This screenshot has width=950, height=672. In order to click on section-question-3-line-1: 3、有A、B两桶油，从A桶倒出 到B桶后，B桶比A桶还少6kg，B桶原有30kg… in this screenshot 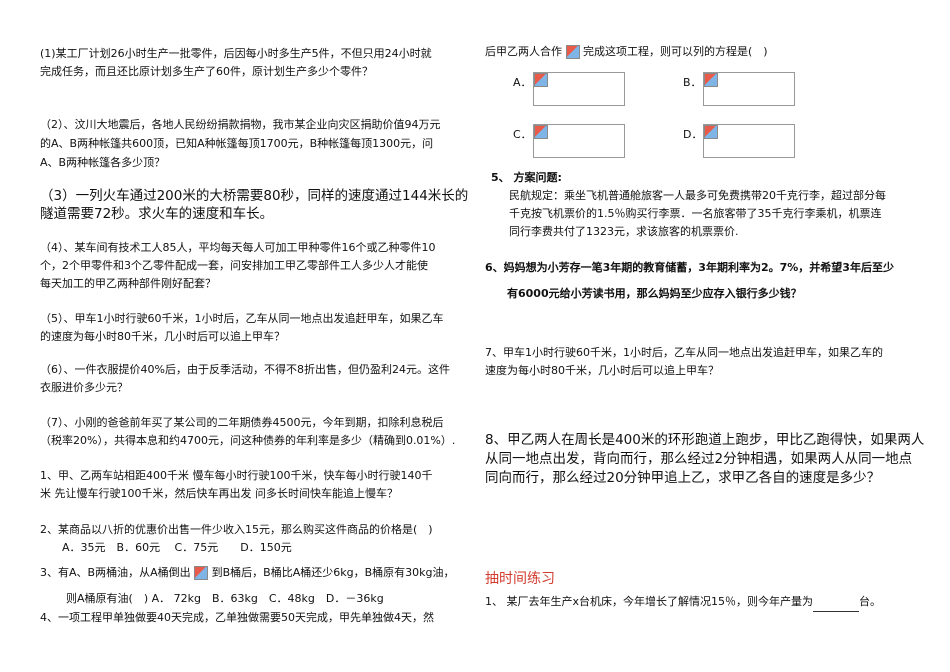, I will do `click(247, 573)`.